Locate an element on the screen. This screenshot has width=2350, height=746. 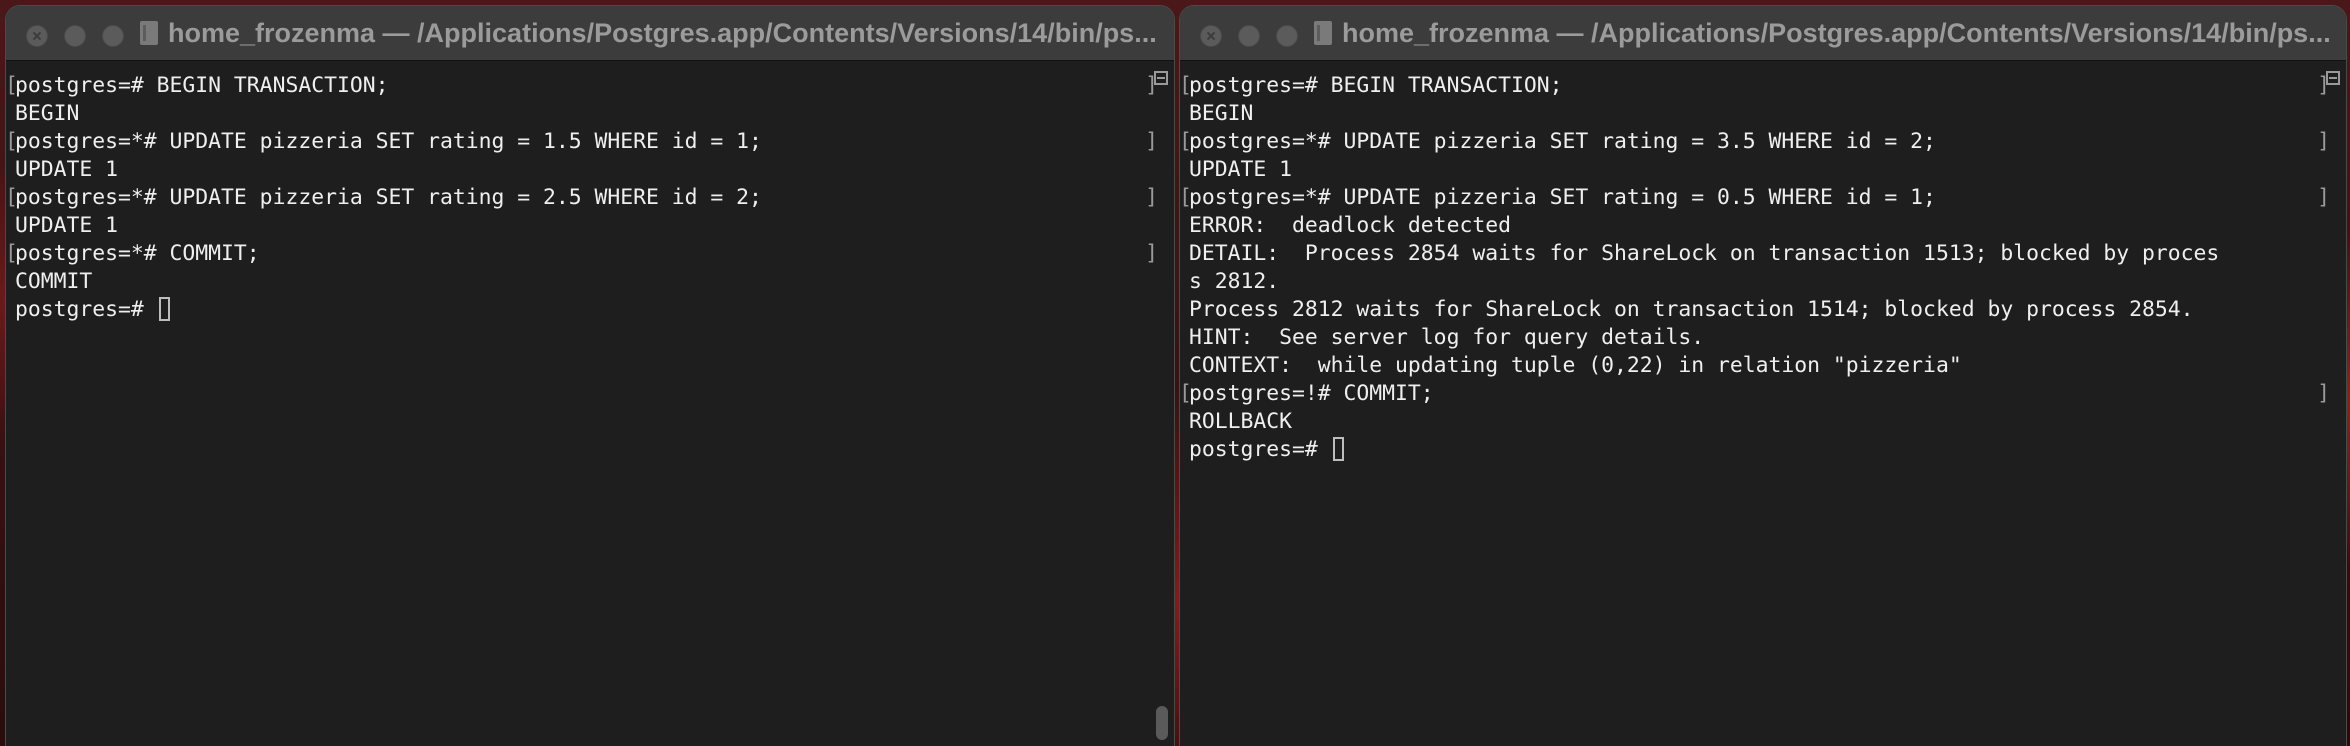
terminal-line: COMMIT is located at coordinates (575, 282).